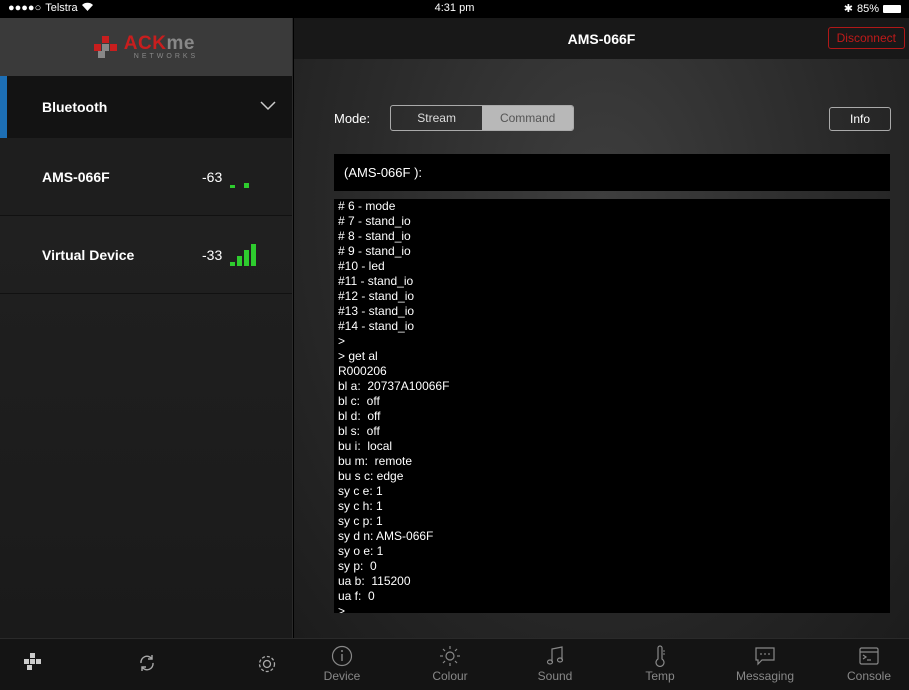  I want to click on logo-ack: ACK, so click(145, 43).